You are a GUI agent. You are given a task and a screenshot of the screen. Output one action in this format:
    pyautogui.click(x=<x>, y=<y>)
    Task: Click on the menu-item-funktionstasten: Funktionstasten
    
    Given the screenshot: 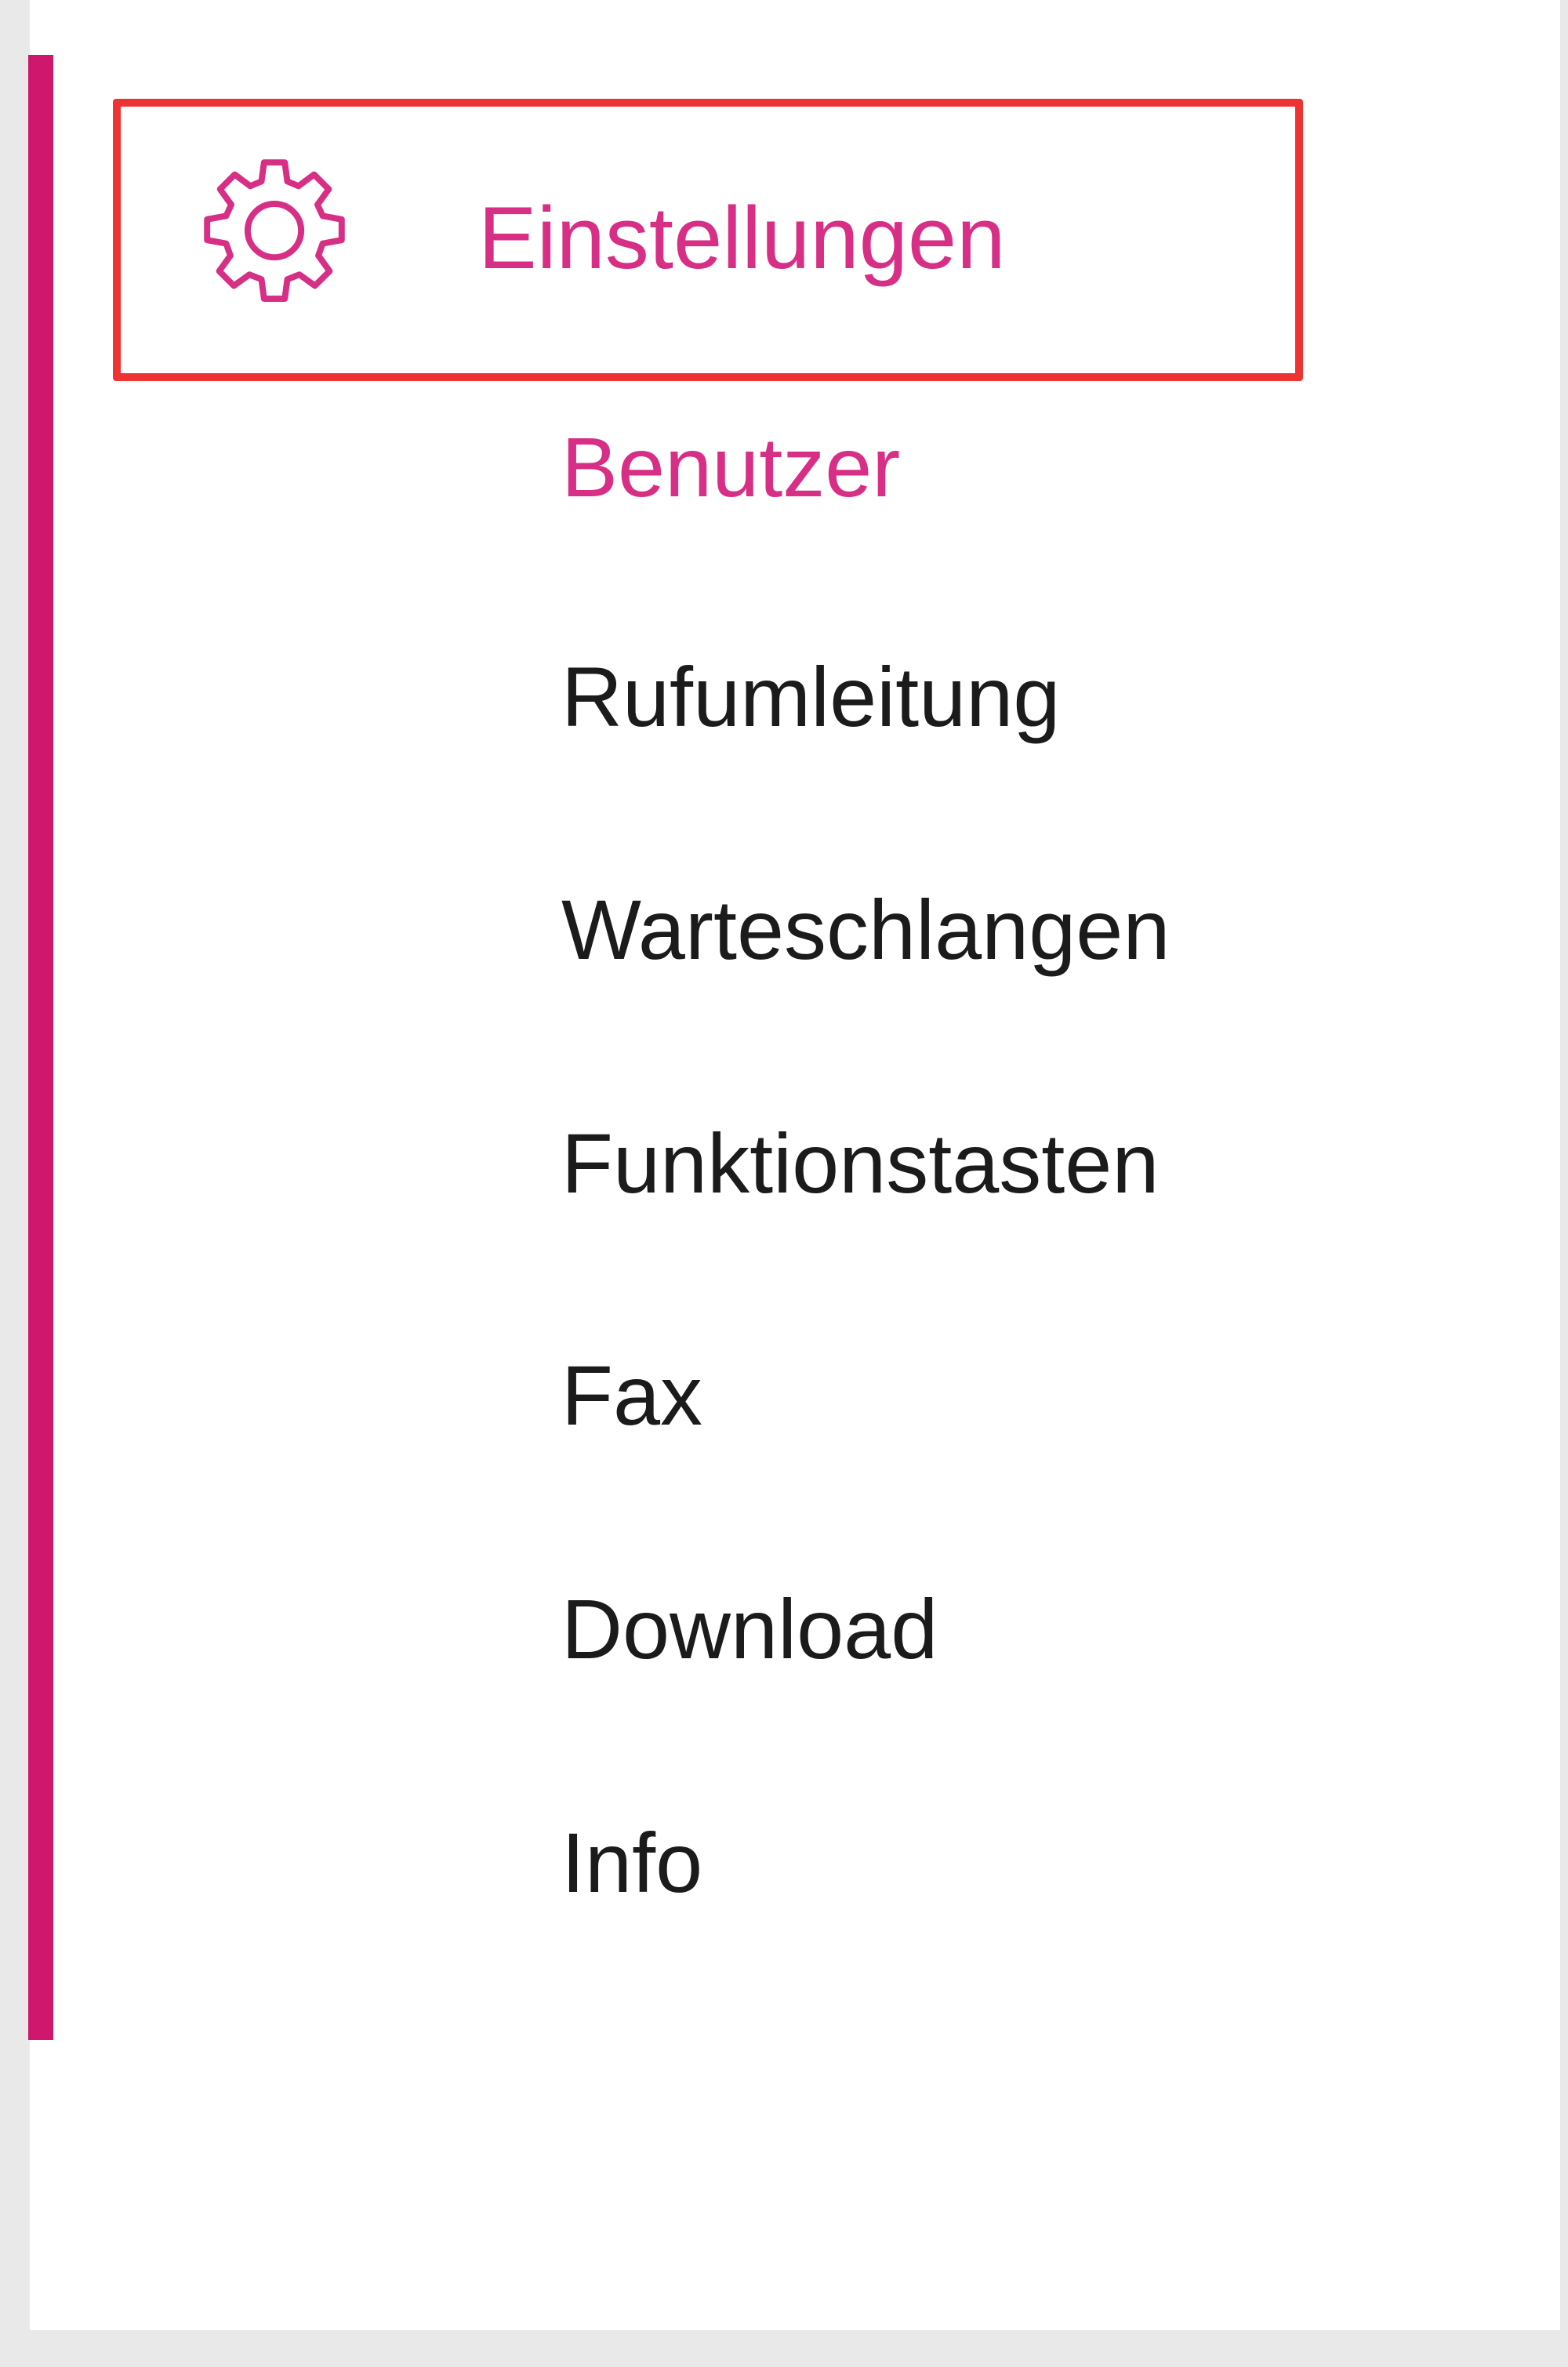 What is the action you would take?
    pyautogui.click(x=860, y=1163)
    